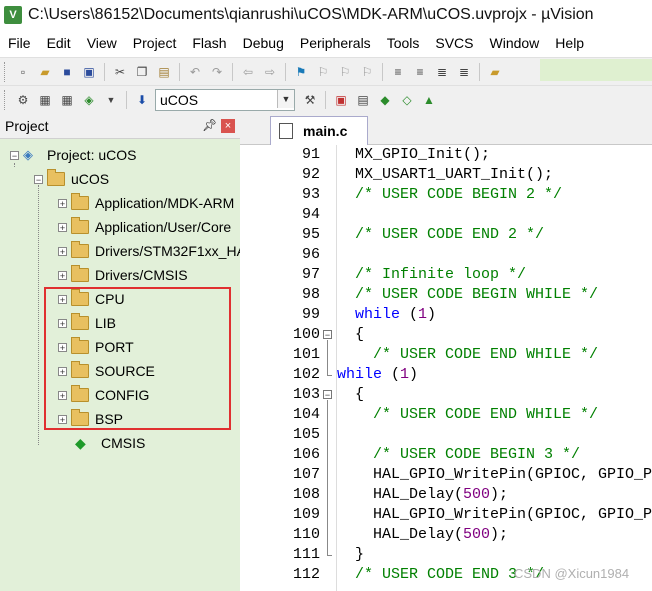  I want to click on target-options-icon: ⚒, so click(310, 100).